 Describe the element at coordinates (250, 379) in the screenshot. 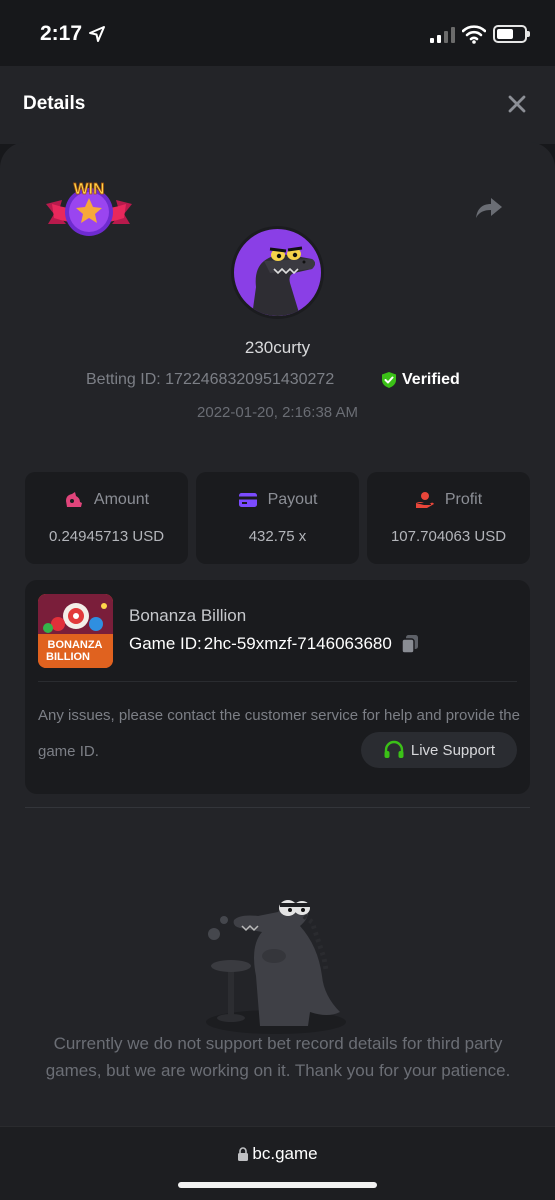

I see `betting-id-value: 1722468320951430272` at that location.